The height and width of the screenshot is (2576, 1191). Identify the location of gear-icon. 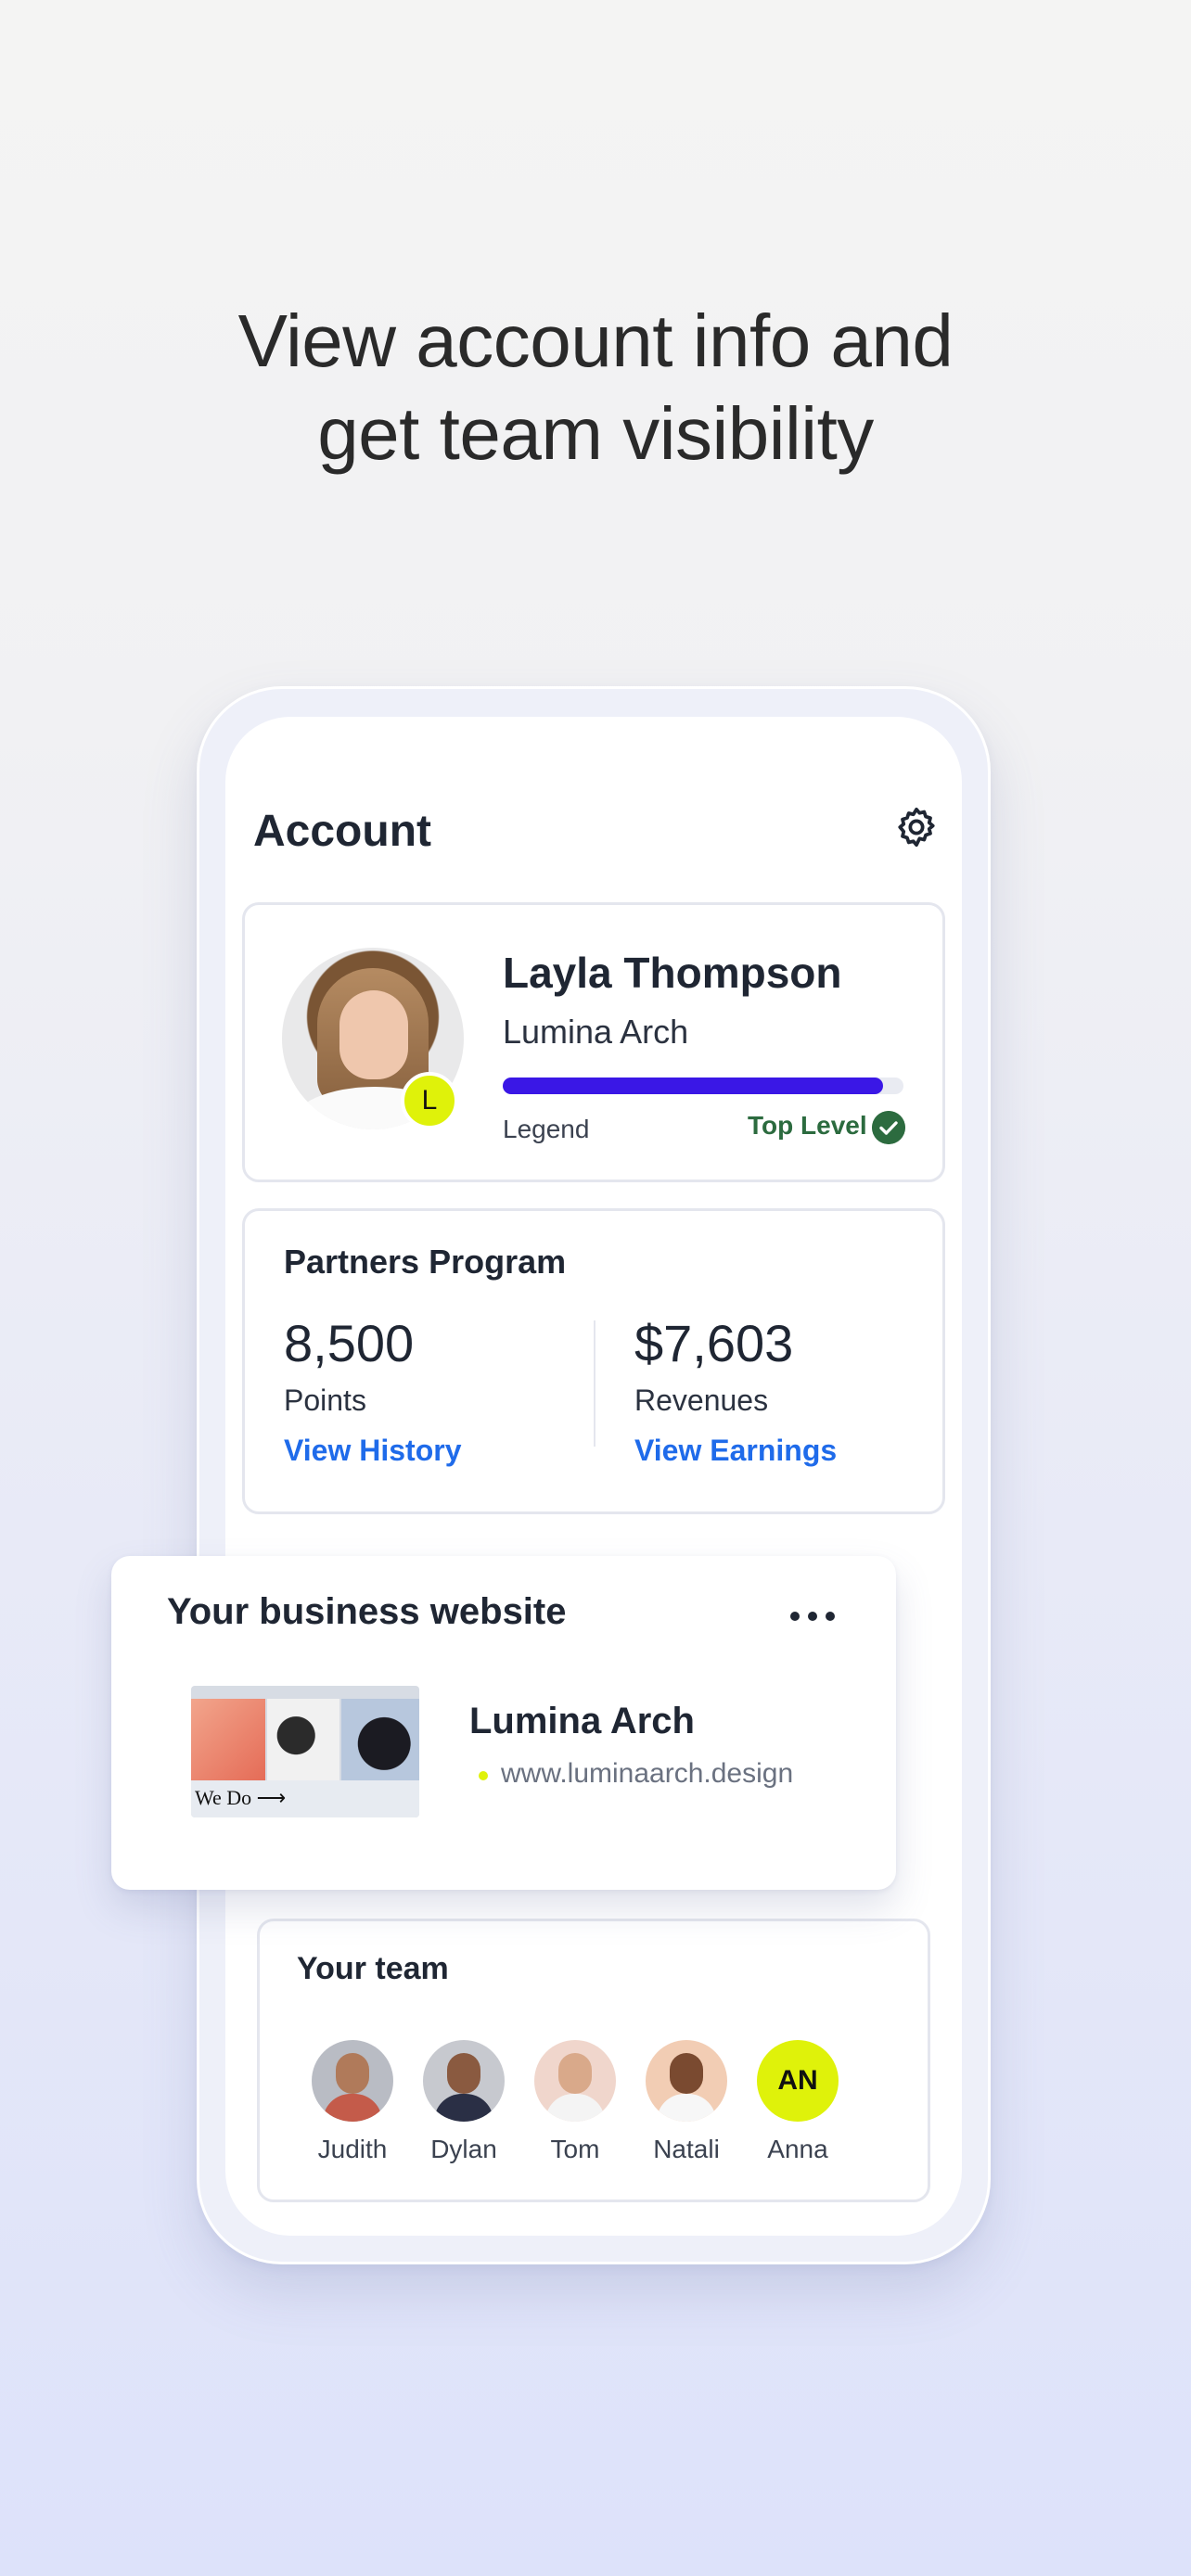
(916, 827).